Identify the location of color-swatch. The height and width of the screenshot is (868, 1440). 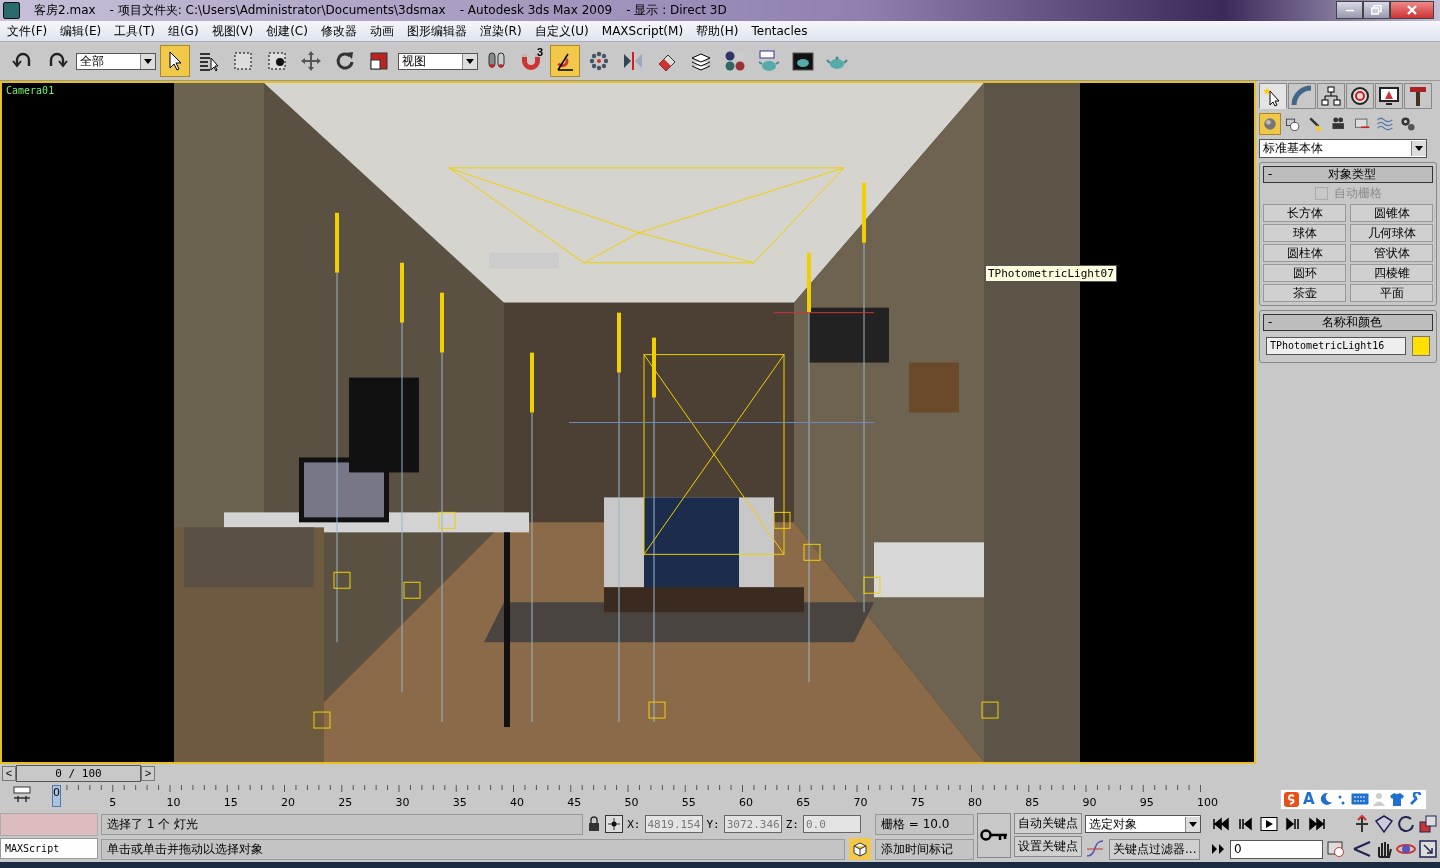
(1421, 346).